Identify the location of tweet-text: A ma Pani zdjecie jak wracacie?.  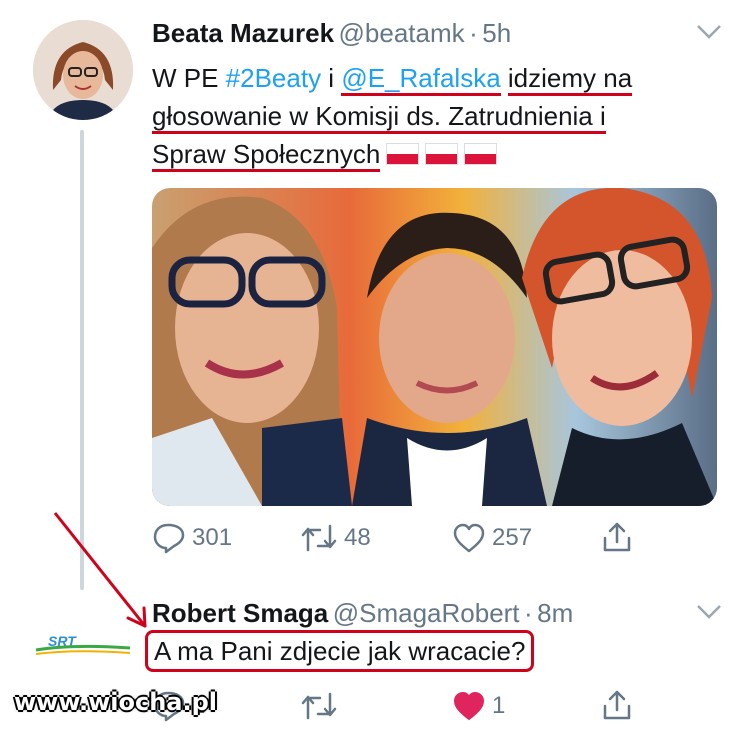
(340, 651).